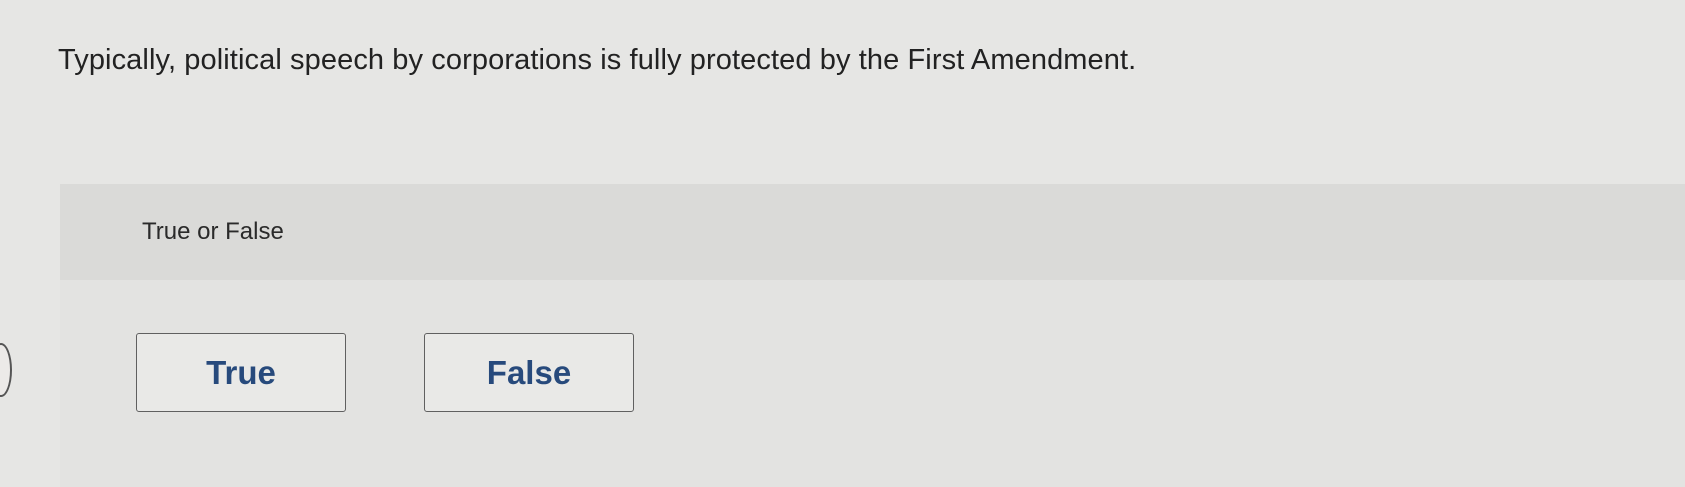 The height and width of the screenshot is (487, 1685). I want to click on left-edge-control, so click(6, 370).